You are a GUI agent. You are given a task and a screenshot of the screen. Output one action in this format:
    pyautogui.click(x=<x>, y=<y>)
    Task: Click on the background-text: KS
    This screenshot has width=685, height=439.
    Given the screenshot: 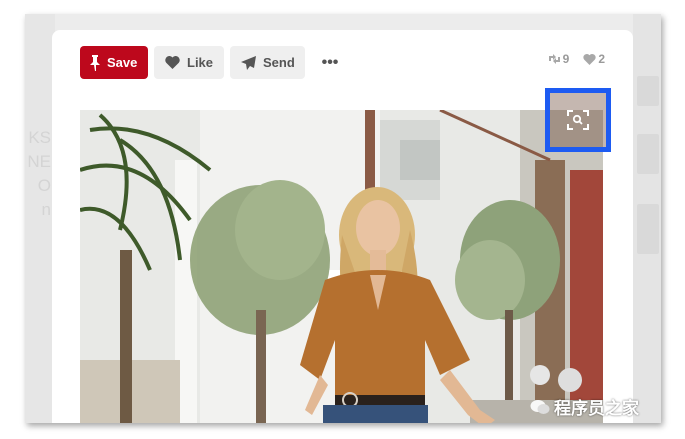 What is the action you would take?
    pyautogui.click(x=39, y=137)
    